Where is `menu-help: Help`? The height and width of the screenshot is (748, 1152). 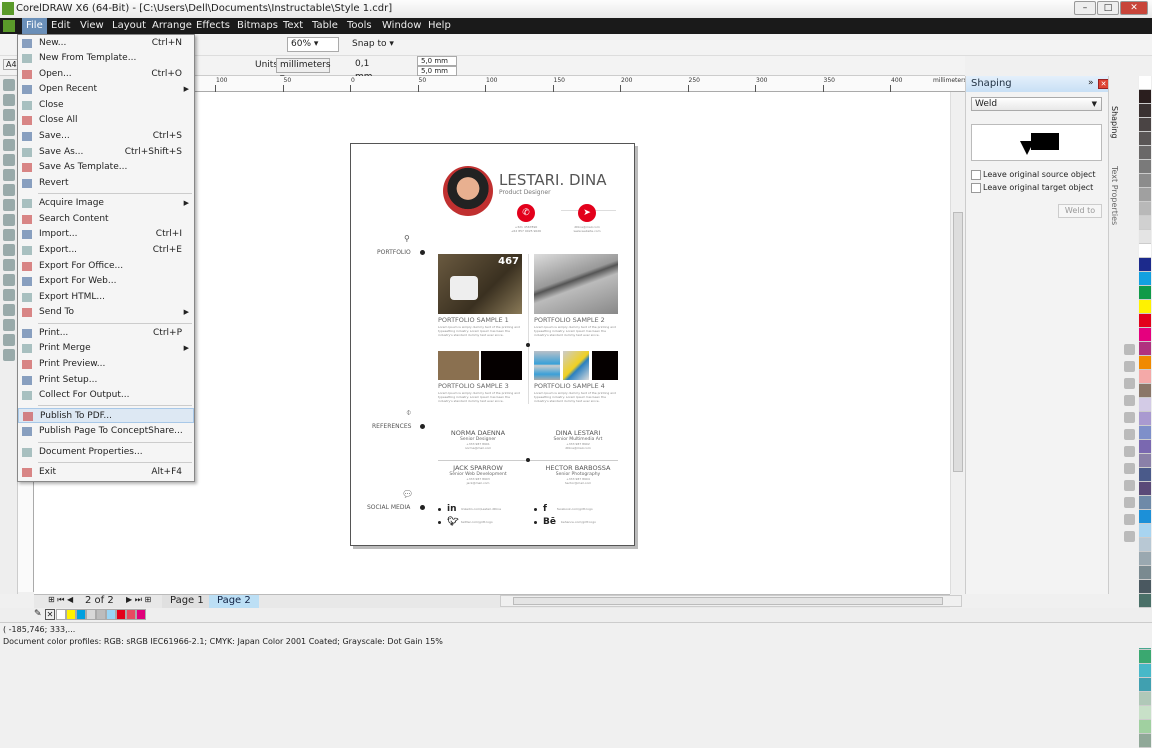
menu-help: Help is located at coordinates (439, 26).